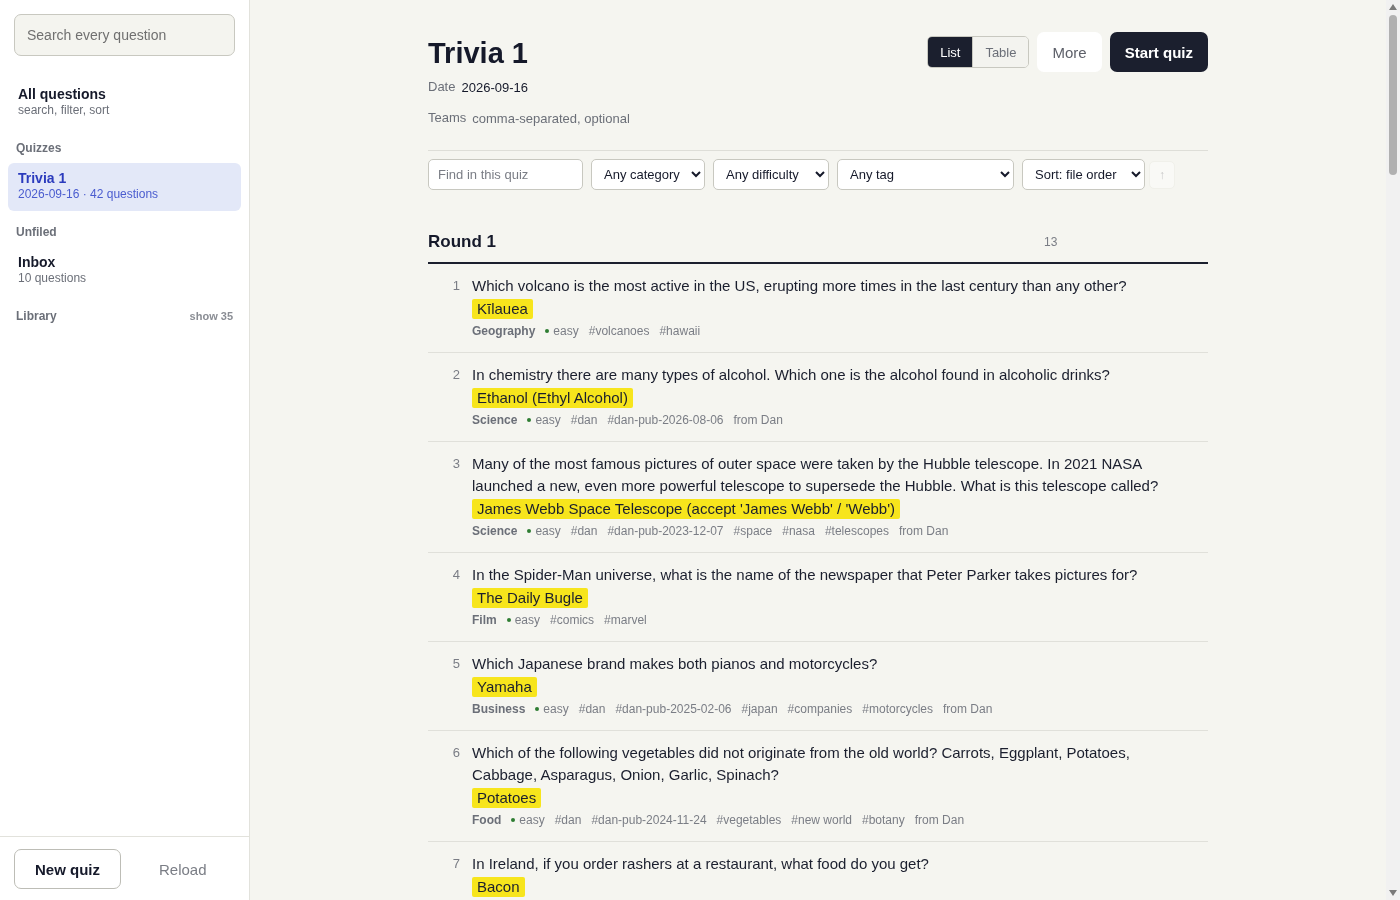 The image size is (1400, 900). What do you see at coordinates (504, 687) in the screenshot?
I see `answer-text: Yamaha` at bounding box center [504, 687].